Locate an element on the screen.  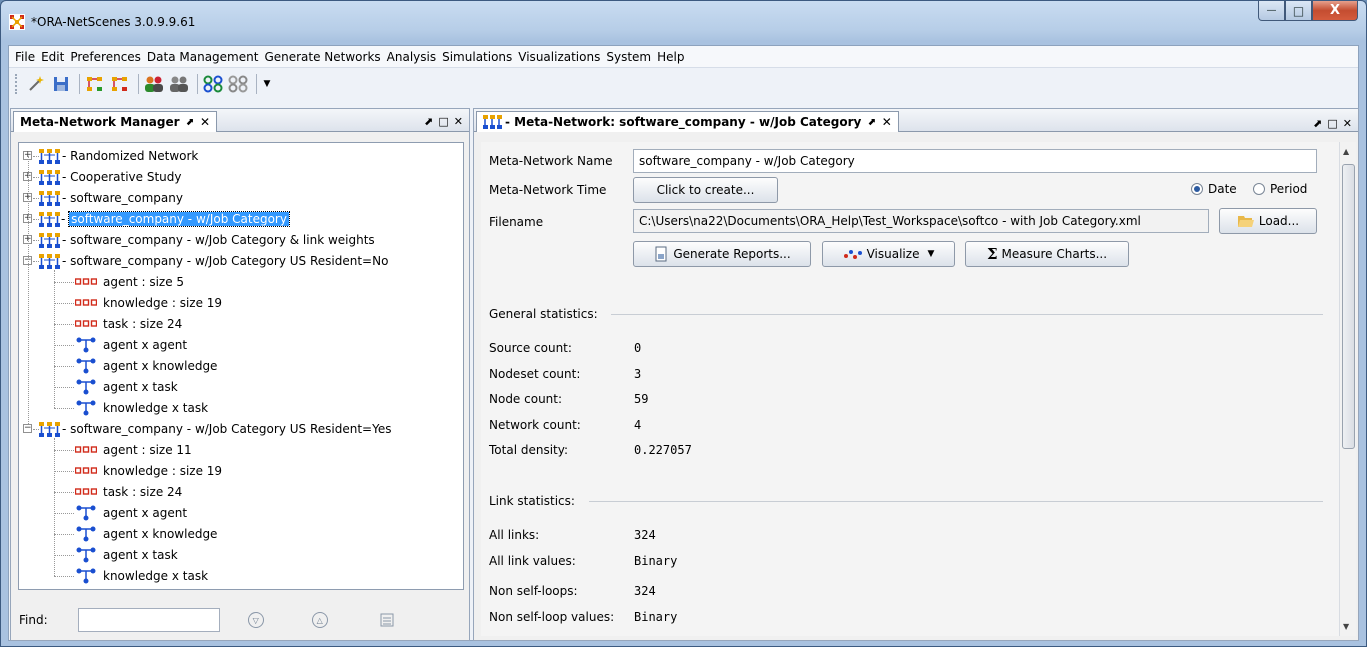
minimize-button: — is located at coordinates (1271, 11).